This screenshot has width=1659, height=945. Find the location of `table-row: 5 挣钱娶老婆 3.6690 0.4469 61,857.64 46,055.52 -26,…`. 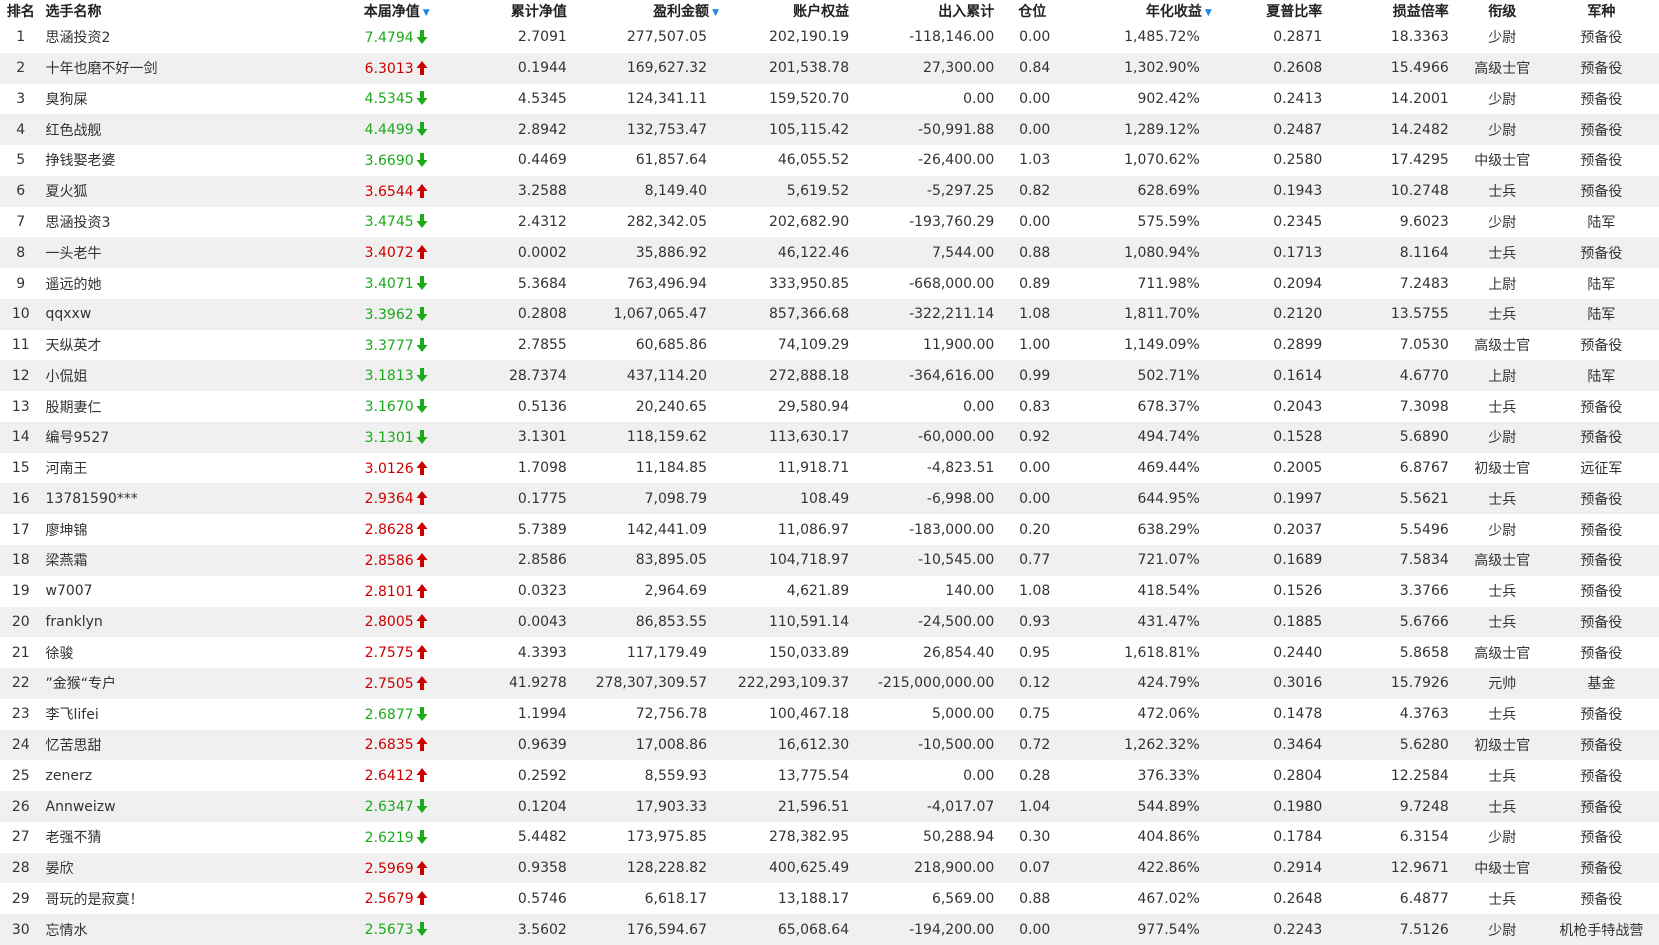

table-row: 5 挣钱娶老婆 3.6690 0.4469 61,857.64 46,055.52 -26,… is located at coordinates (829, 160).